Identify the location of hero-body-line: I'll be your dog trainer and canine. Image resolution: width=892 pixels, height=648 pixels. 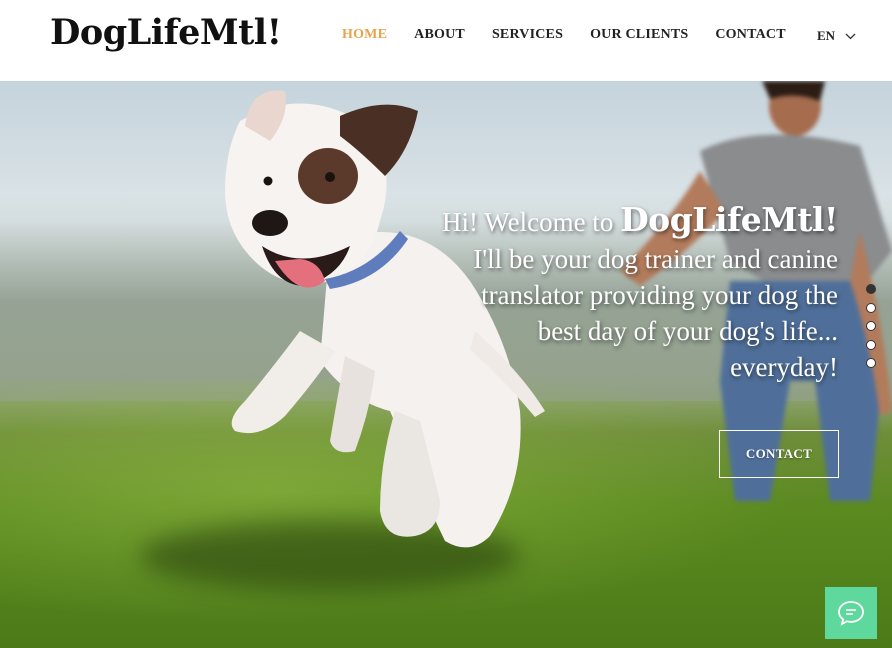
(655, 259).